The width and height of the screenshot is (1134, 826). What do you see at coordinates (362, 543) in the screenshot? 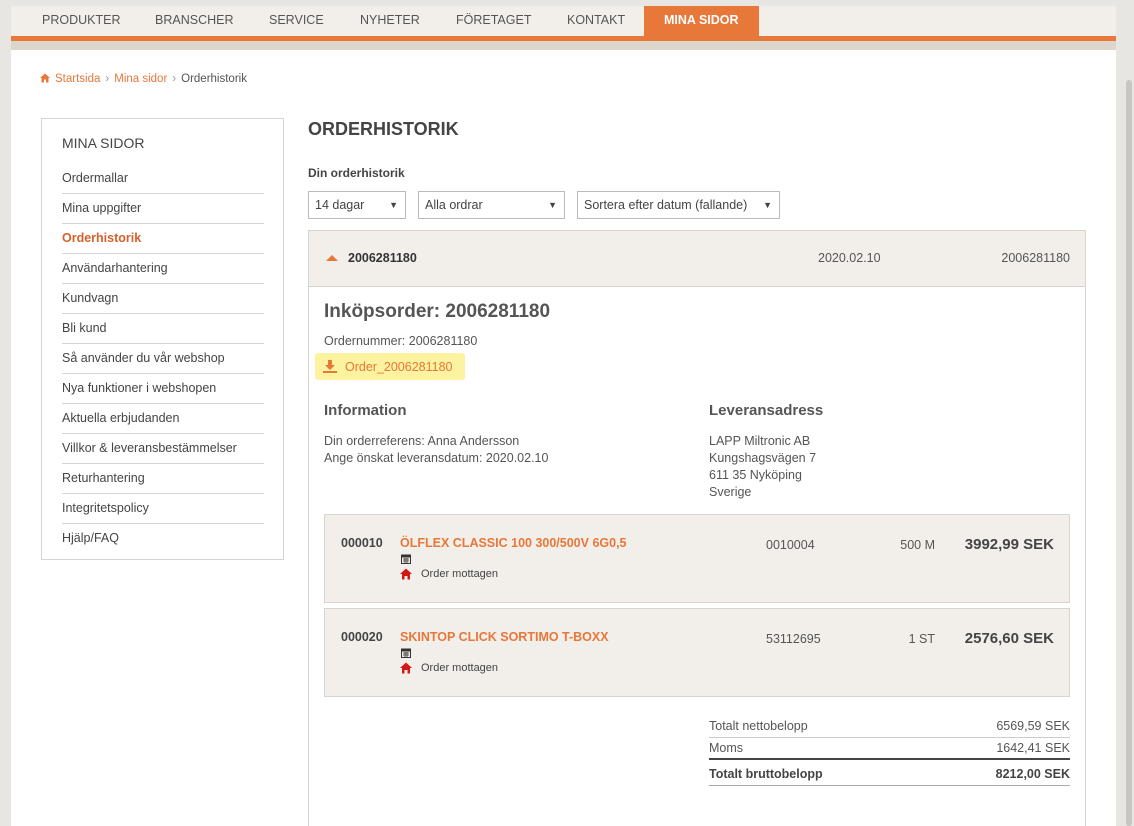
I see `line-position: 000010` at bounding box center [362, 543].